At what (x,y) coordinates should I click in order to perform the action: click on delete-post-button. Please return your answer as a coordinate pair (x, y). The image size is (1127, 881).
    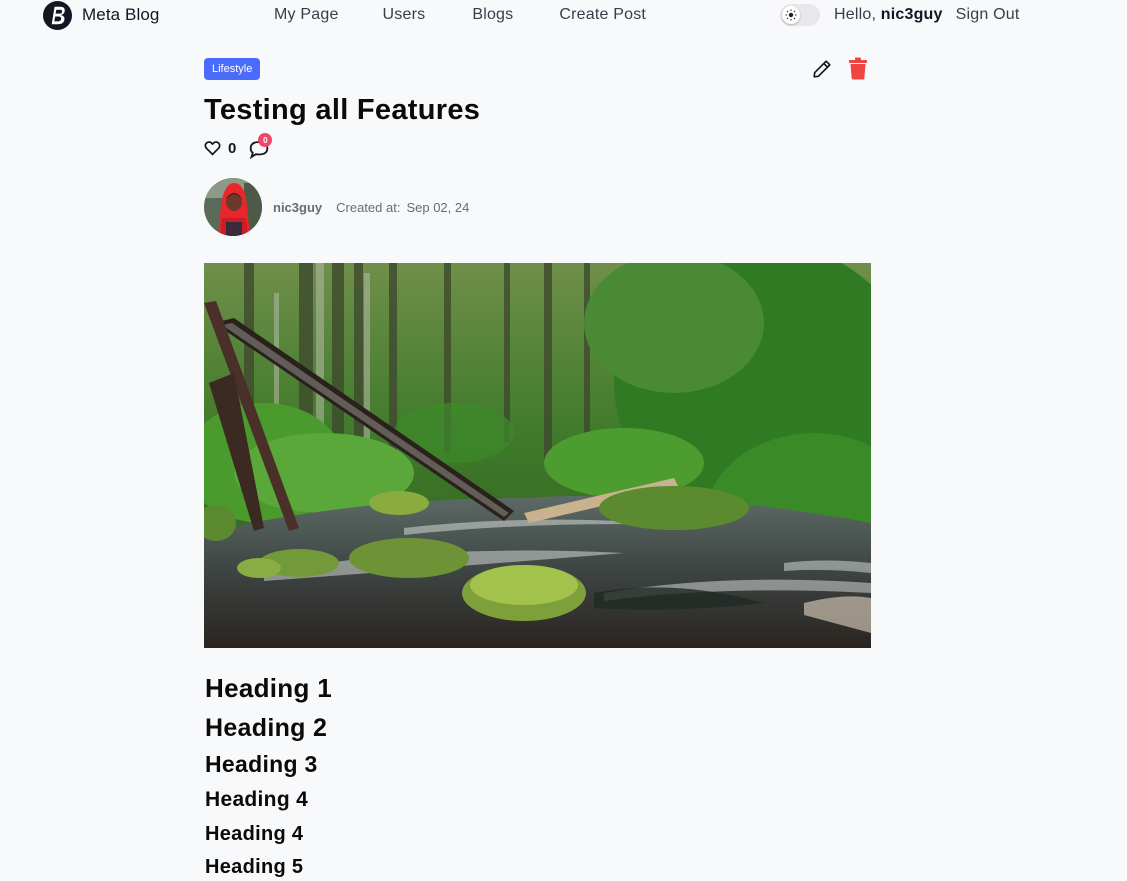
    Looking at the image, I should click on (858, 68).